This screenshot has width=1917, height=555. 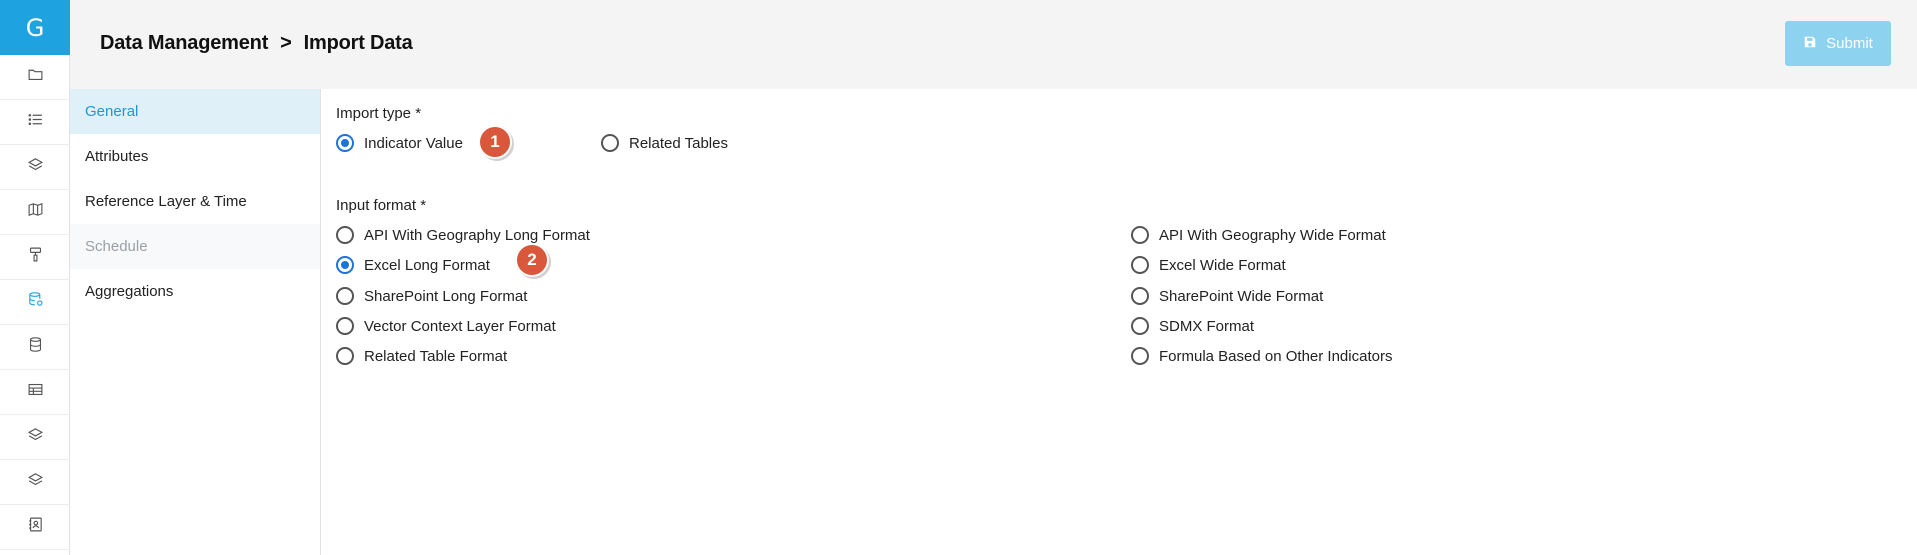 I want to click on rail-item-layers, so click(x=35, y=167).